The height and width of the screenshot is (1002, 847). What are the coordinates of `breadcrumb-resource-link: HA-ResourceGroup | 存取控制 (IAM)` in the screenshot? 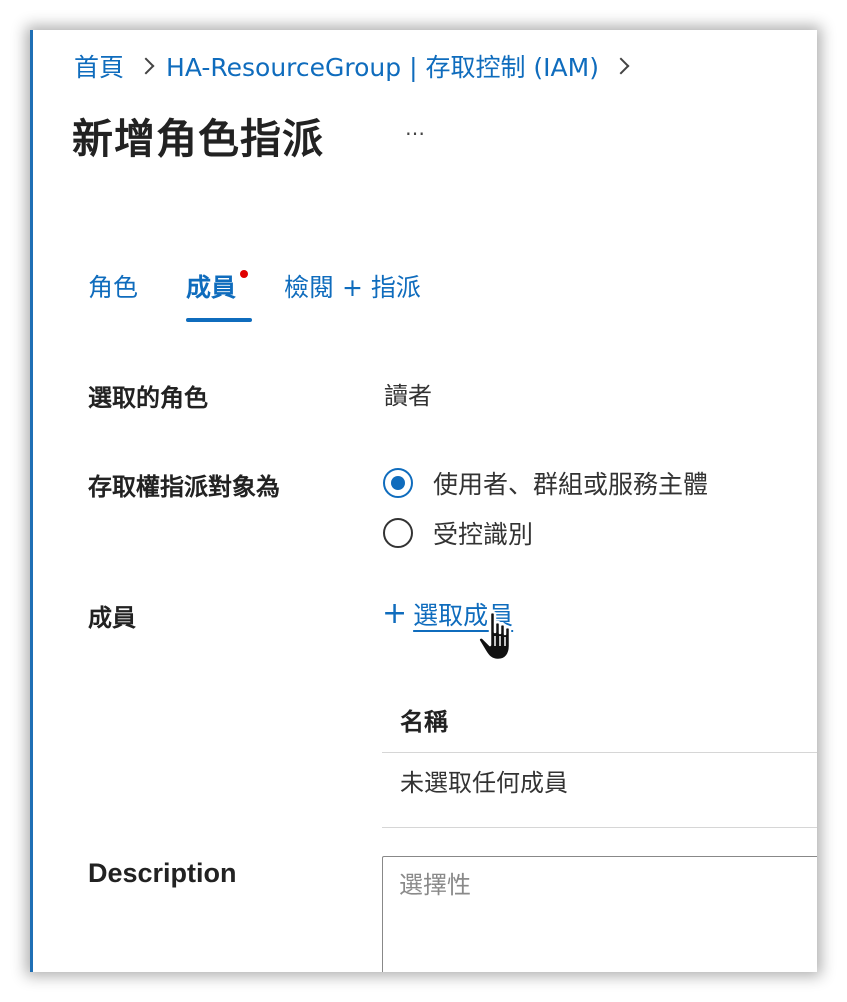 It's located at (382, 66).